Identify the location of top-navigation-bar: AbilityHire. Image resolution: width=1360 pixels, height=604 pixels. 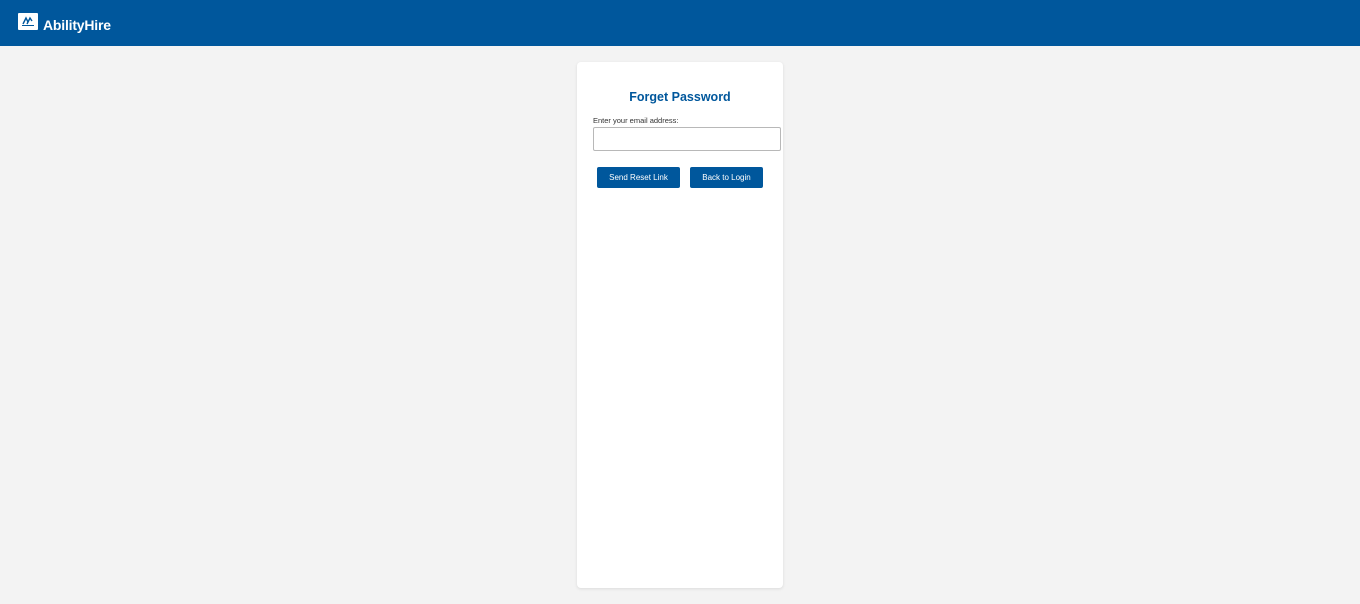
(680, 23).